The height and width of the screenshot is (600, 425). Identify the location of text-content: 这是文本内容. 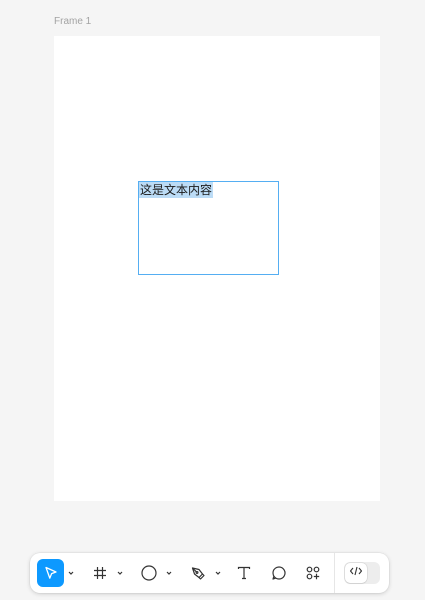
(176, 190).